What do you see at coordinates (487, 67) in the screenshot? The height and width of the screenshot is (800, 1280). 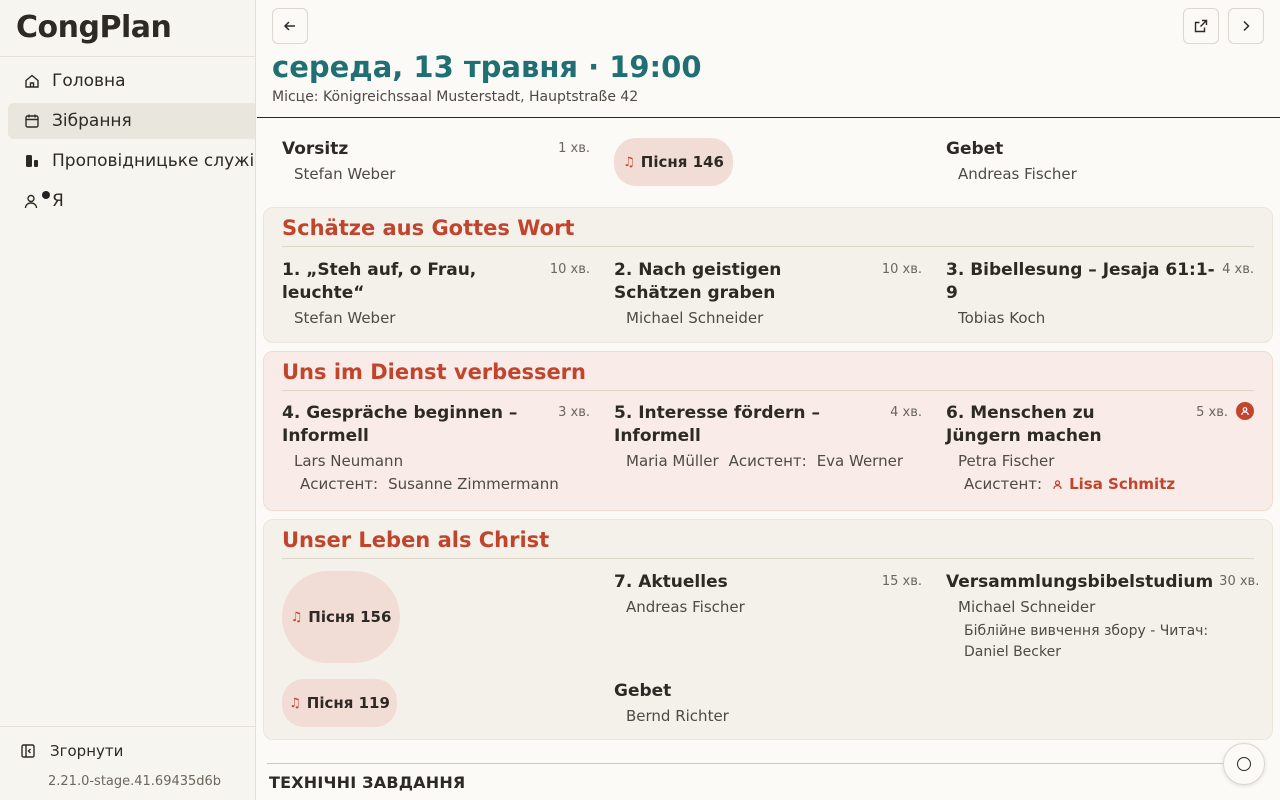 I see `page-title: середа, 13 травня · 19:00` at bounding box center [487, 67].